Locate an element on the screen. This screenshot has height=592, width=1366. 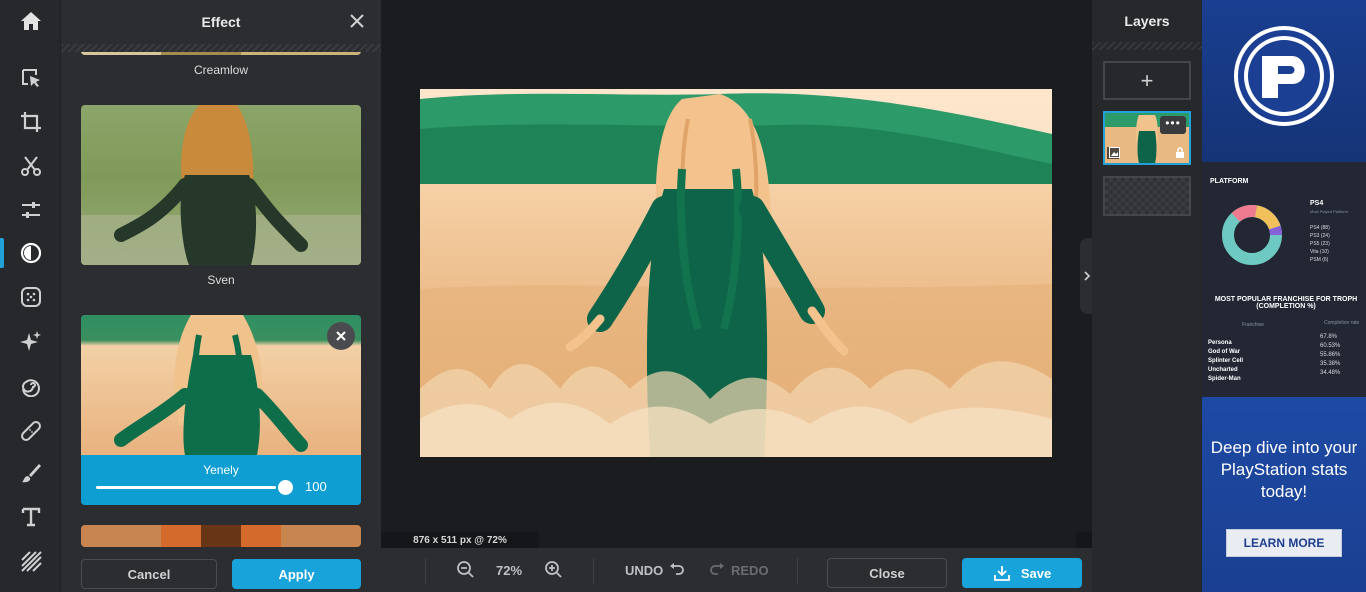
bottom-toolbar: 72% UNDO REDO Close Save is located at coordinates (736, 570).